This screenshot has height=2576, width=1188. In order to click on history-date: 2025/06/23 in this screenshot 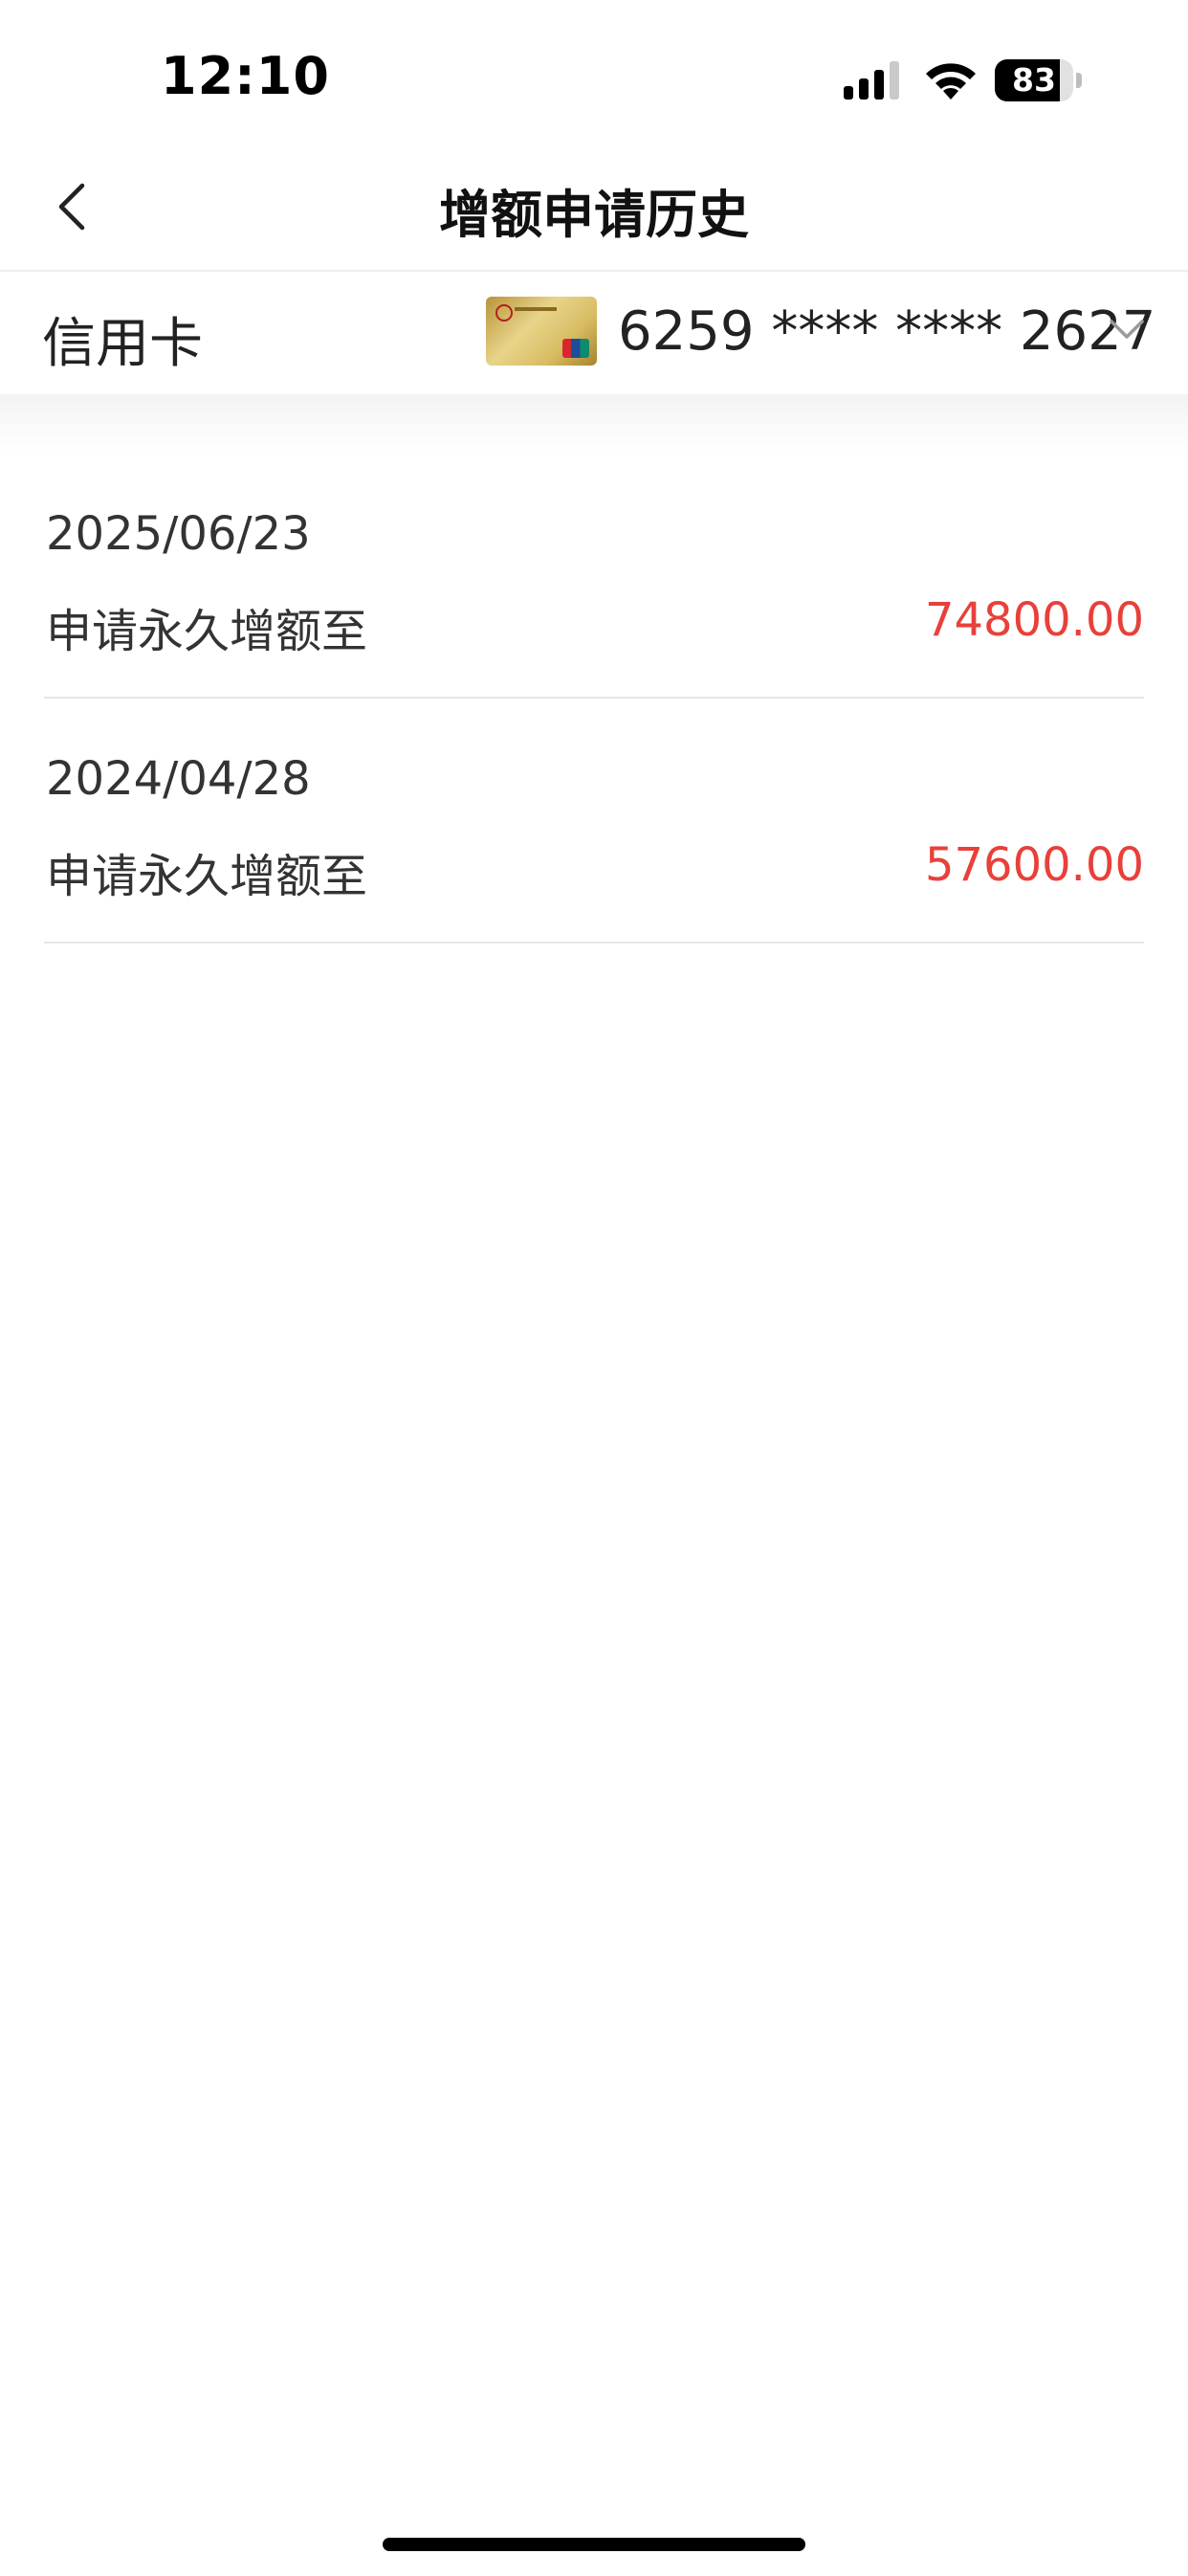, I will do `click(178, 534)`.